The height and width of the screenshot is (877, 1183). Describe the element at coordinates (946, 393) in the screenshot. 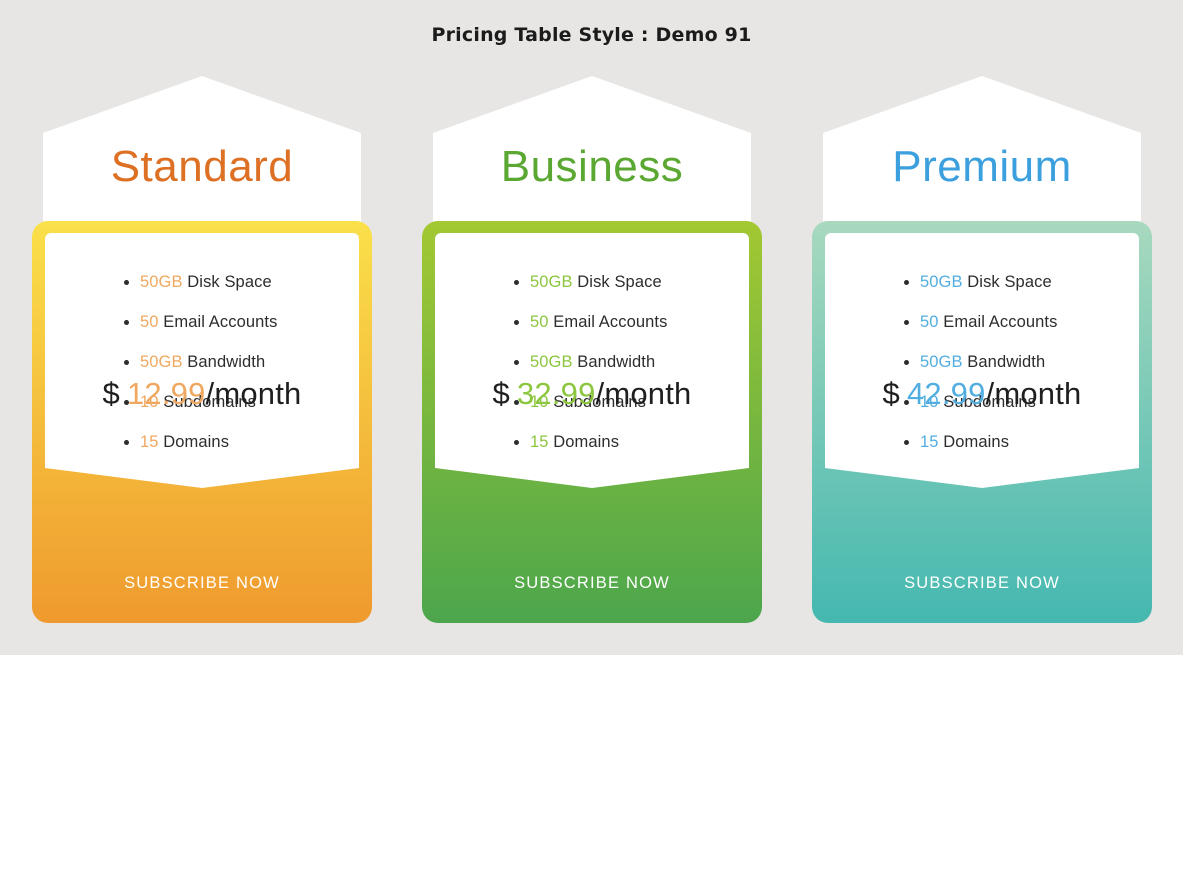

I see `price-amount: 42.99` at that location.